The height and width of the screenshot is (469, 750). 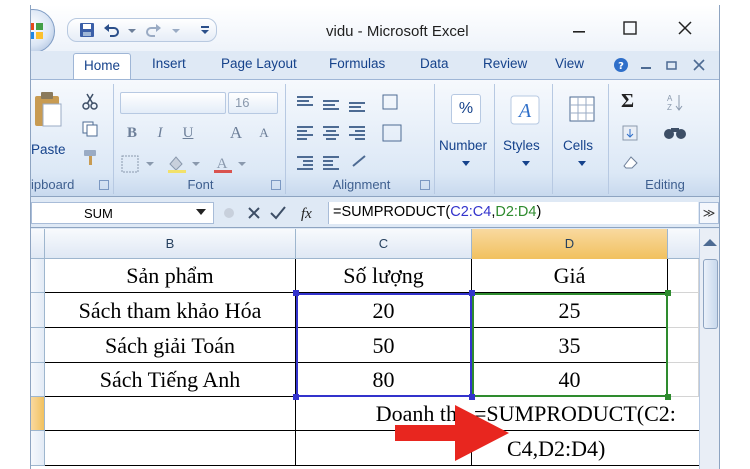 I want to click on vertical-align-icons, so click(x=361, y=104).